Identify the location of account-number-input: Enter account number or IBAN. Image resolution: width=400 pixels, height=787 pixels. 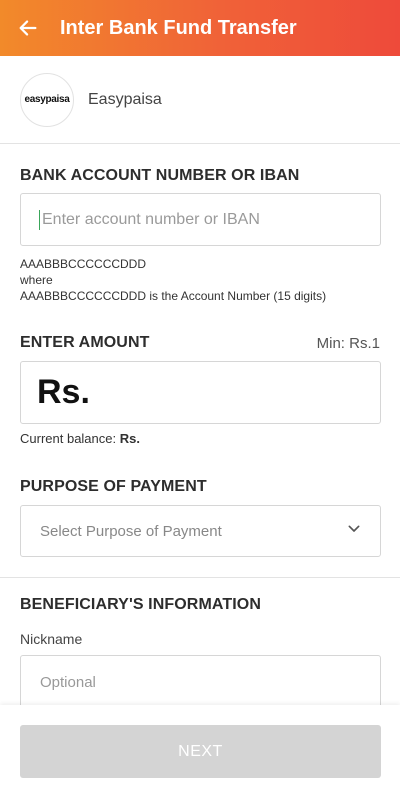
(200, 219).